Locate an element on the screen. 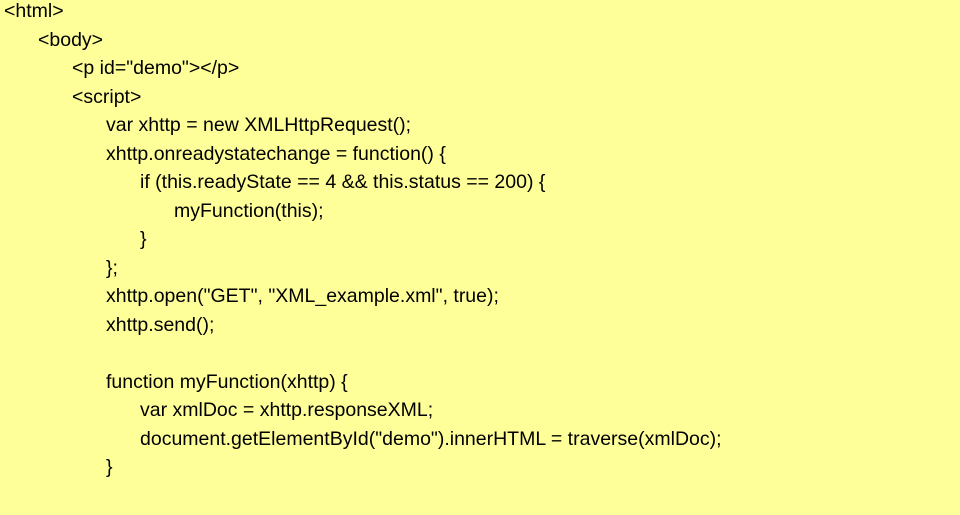 The height and width of the screenshot is (515, 960). code-line: <html> is located at coordinates (34, 11).